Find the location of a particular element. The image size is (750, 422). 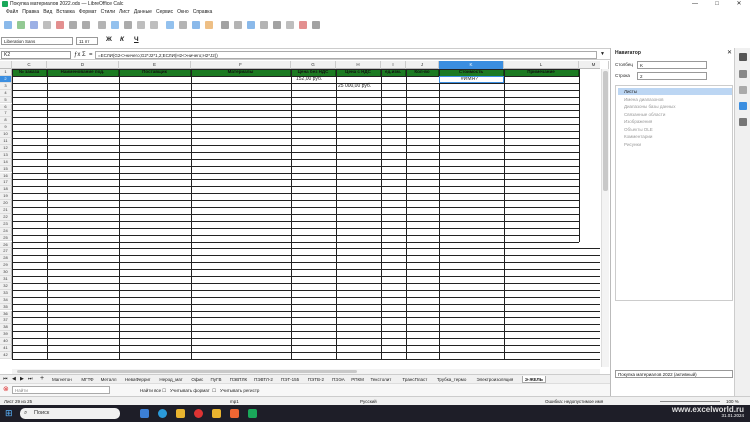

first-sheet-icon: ⏮ is located at coordinates (5, 379).